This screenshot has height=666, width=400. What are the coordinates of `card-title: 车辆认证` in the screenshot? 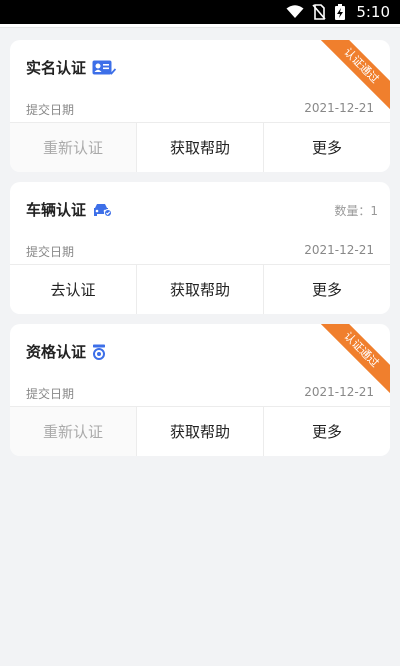 It's located at (56, 210).